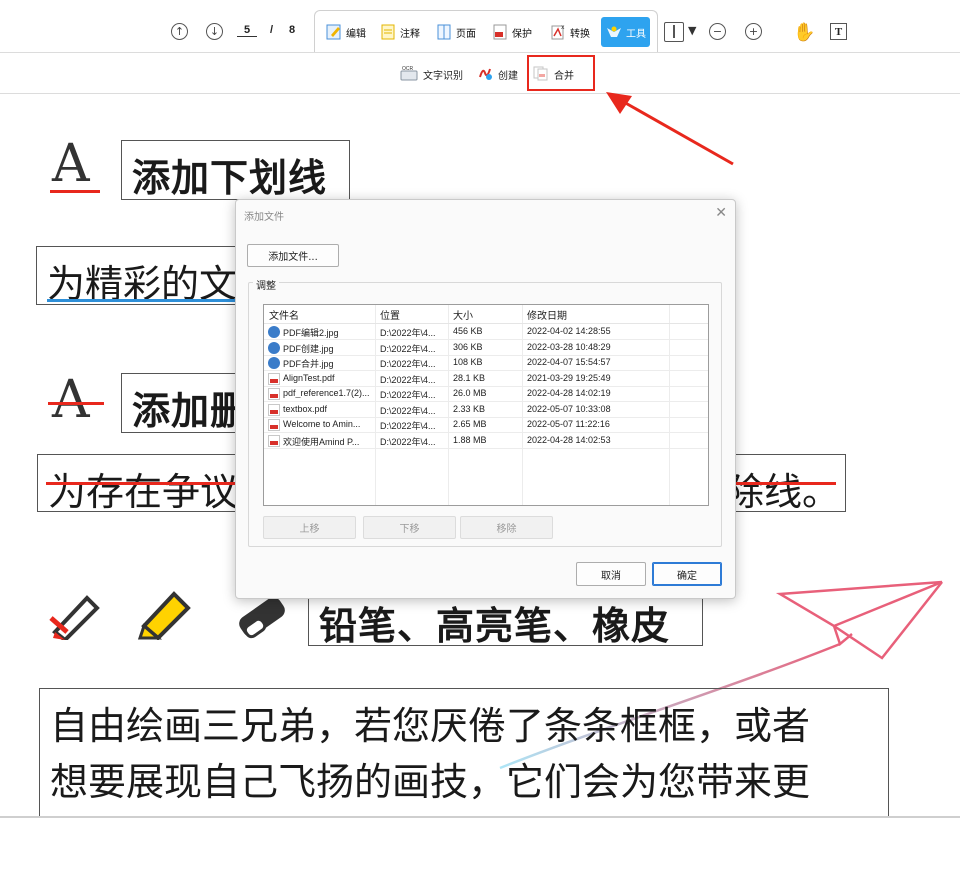  I want to click on underline-sample-box: 为精彩的文, so click(138, 276).